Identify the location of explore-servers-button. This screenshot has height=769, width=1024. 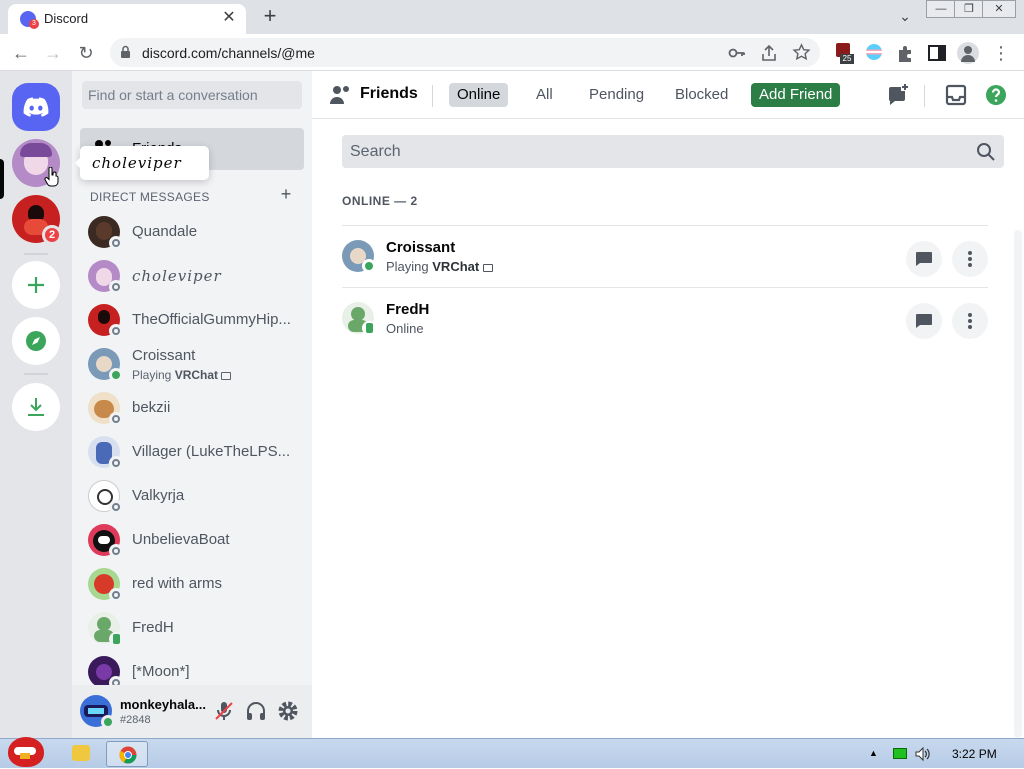
(36, 341).